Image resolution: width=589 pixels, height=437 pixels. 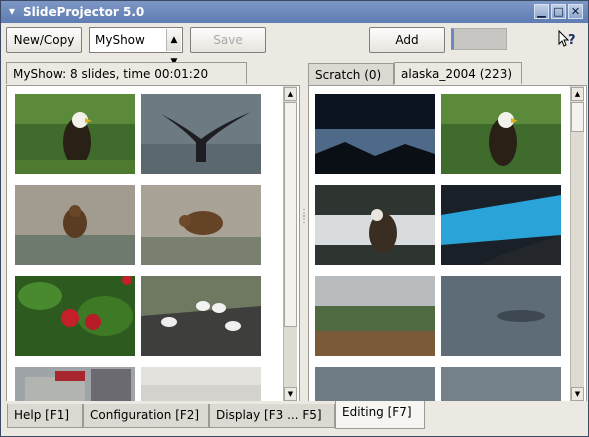 What do you see at coordinates (75, 316) in the screenshot?
I see `thumbnail-raspberries` at bounding box center [75, 316].